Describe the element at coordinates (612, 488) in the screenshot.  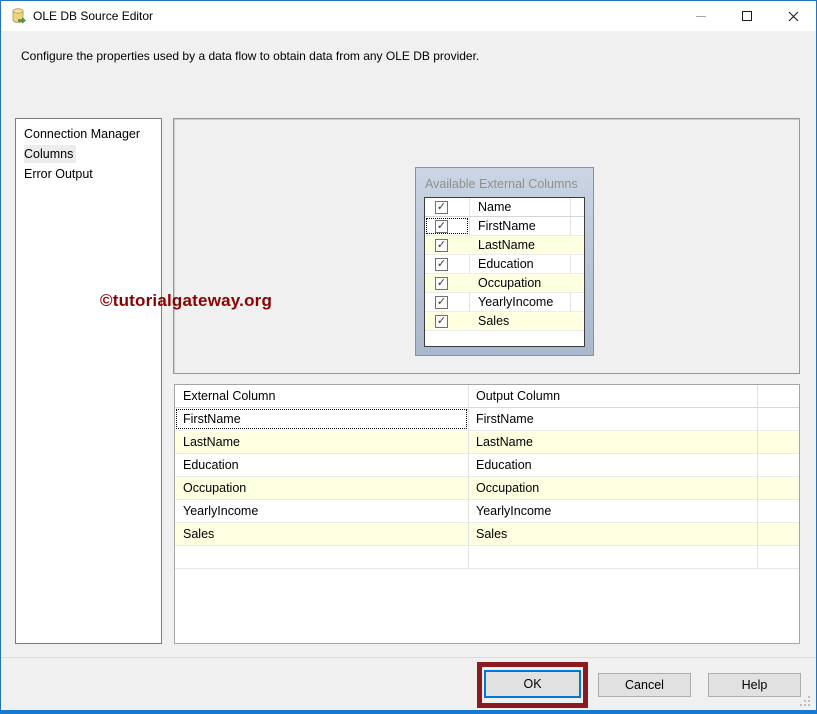
I see `output-column-cell: Occupation` at that location.